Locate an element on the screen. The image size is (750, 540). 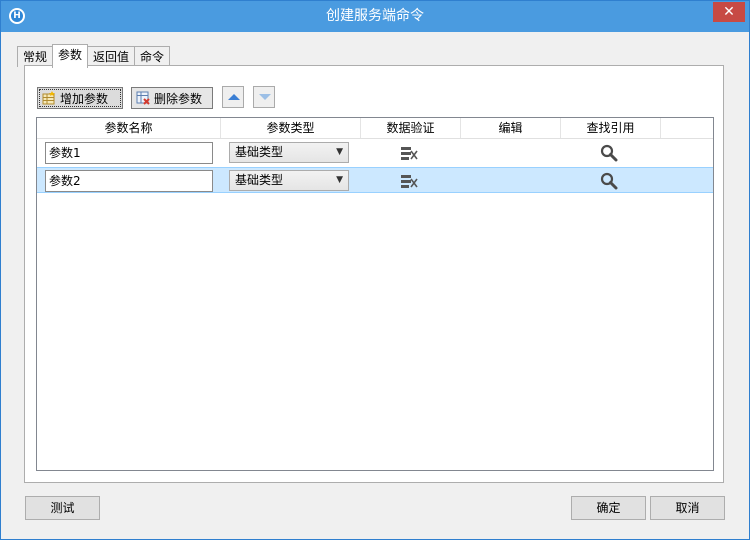
grid-header: 参数名称 参数类型 数据验证 编辑 查找引用 is located at coordinates (375, 128).